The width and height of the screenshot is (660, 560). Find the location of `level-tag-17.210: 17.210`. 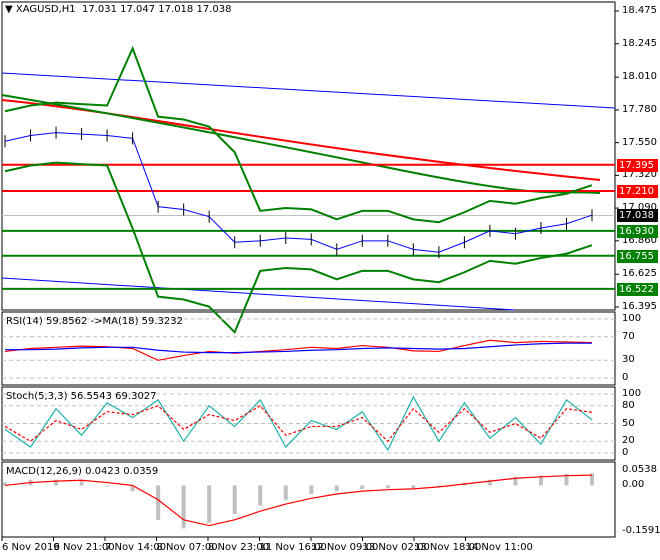

level-tag-17.210: 17.210 is located at coordinates (637, 192).